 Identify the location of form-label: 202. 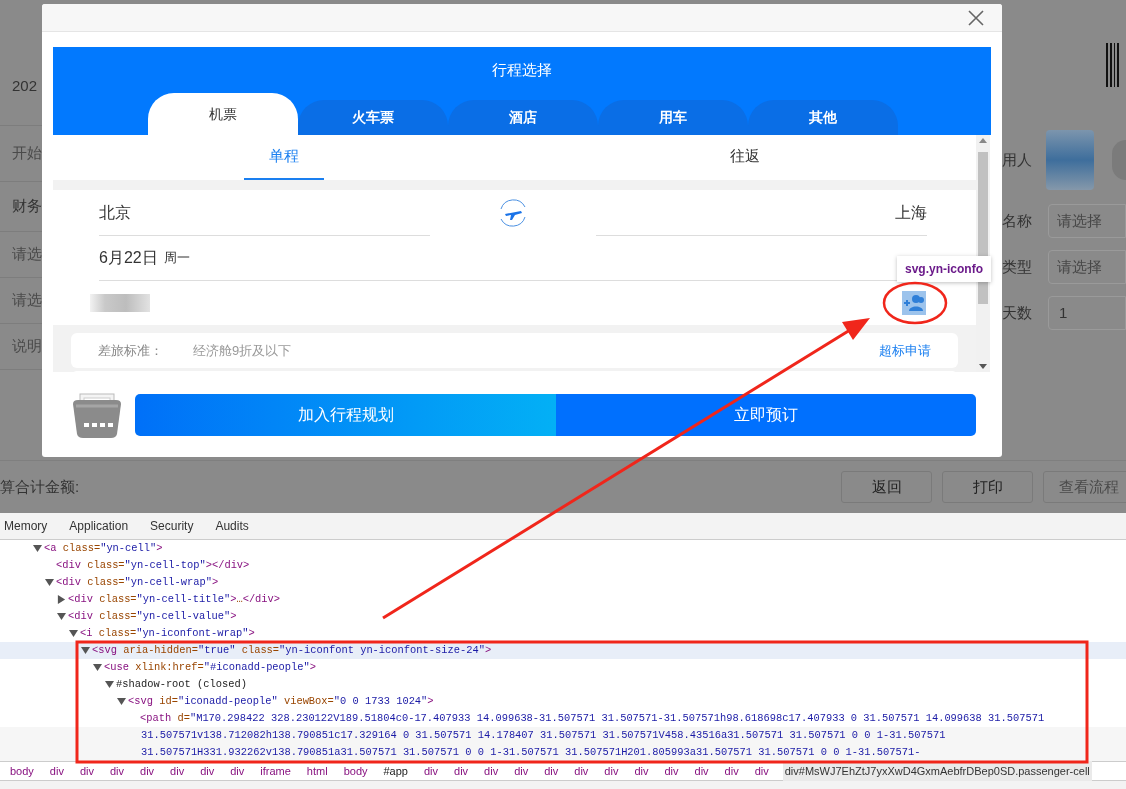
(25, 86).